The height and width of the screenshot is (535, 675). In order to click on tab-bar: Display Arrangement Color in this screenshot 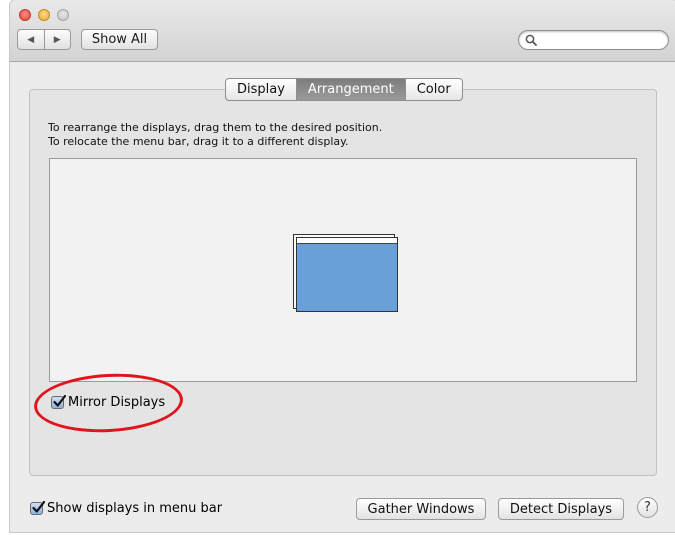, I will do `click(344, 89)`.